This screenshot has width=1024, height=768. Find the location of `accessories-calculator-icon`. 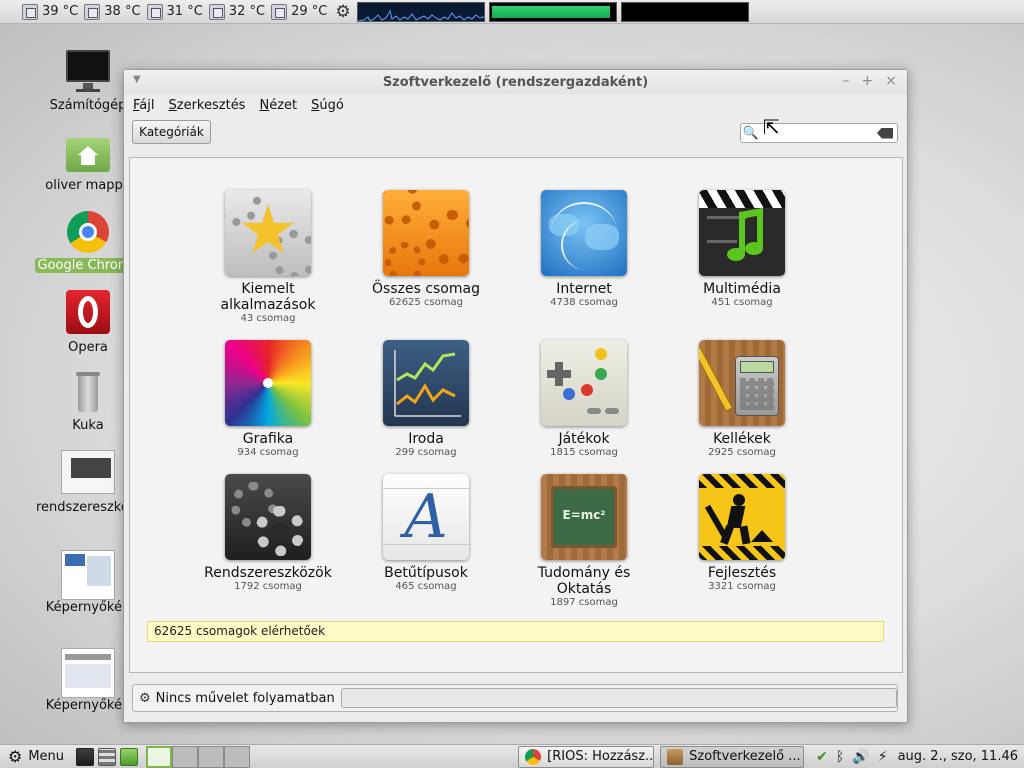

accessories-calculator-icon is located at coordinates (742, 383).